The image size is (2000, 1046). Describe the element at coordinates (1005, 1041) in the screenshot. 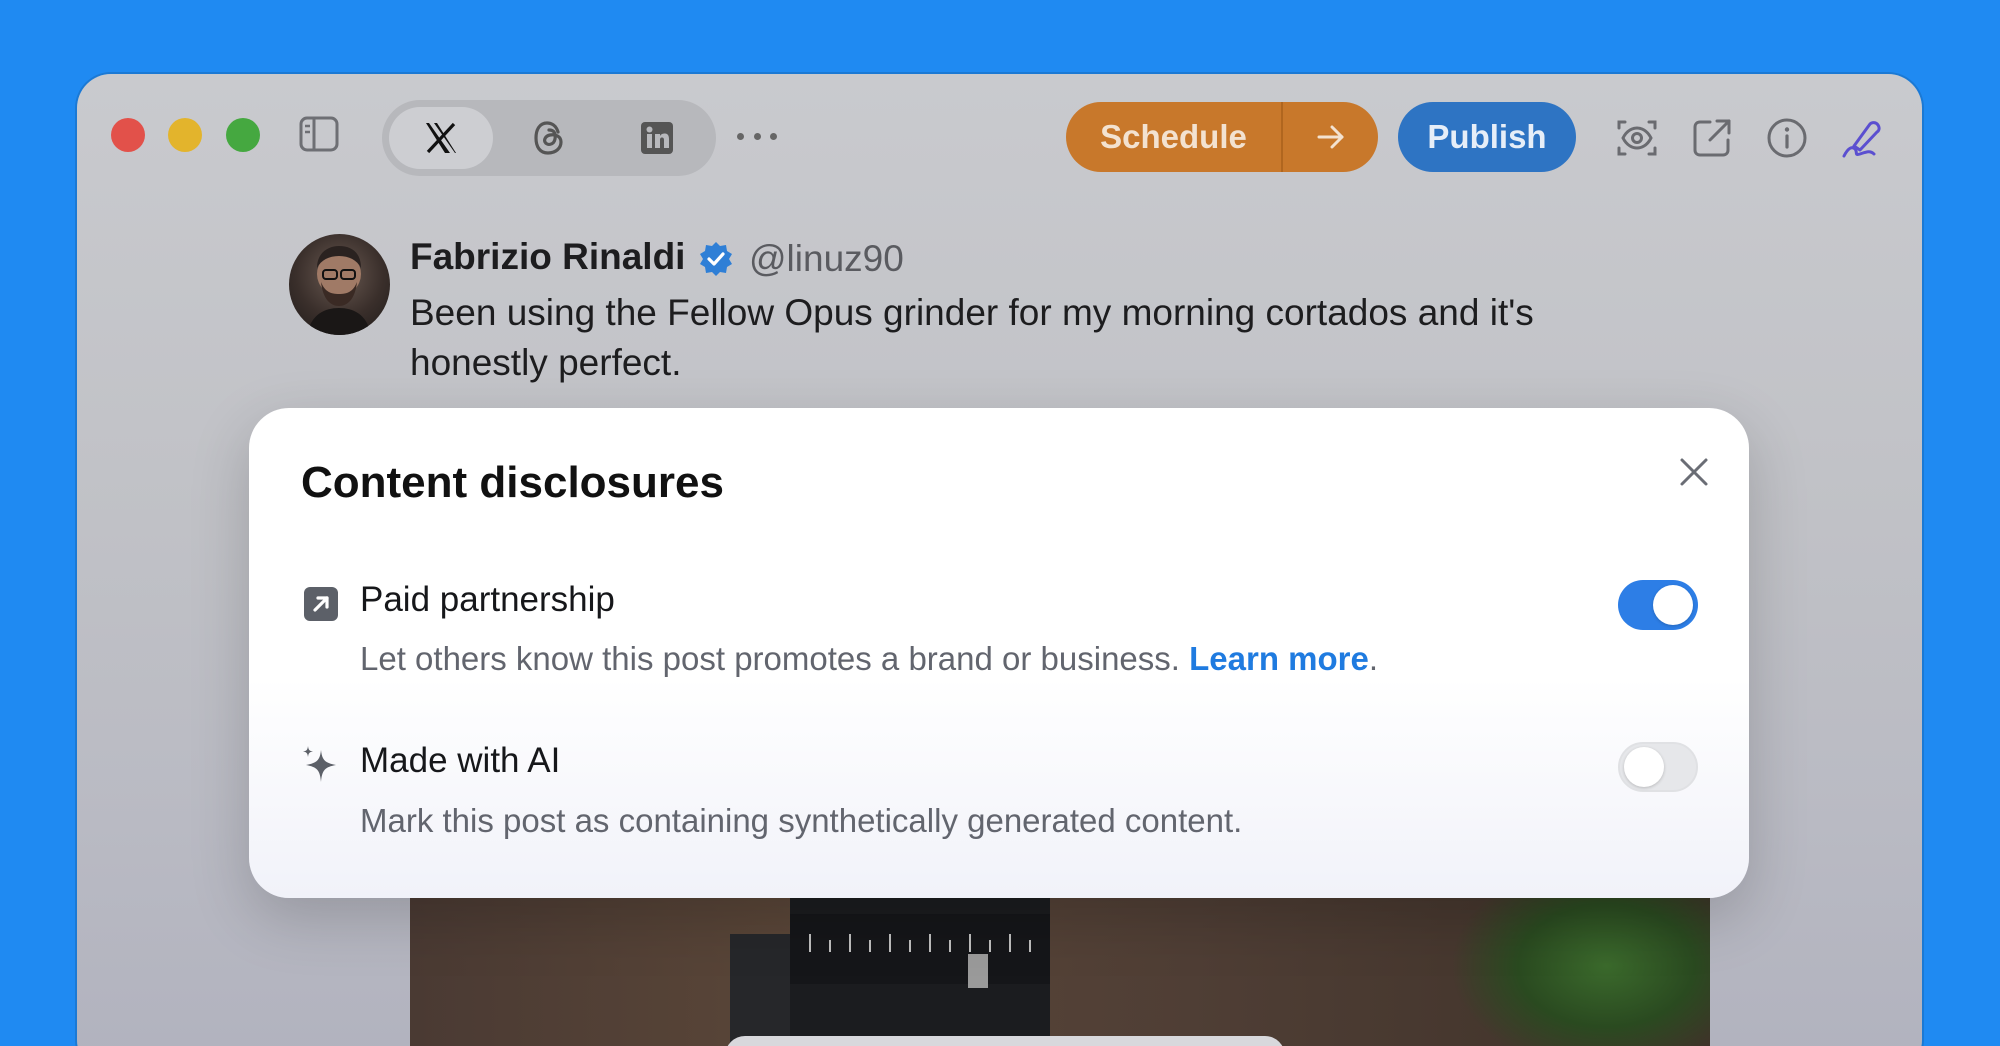

I see `media-toolbar` at that location.